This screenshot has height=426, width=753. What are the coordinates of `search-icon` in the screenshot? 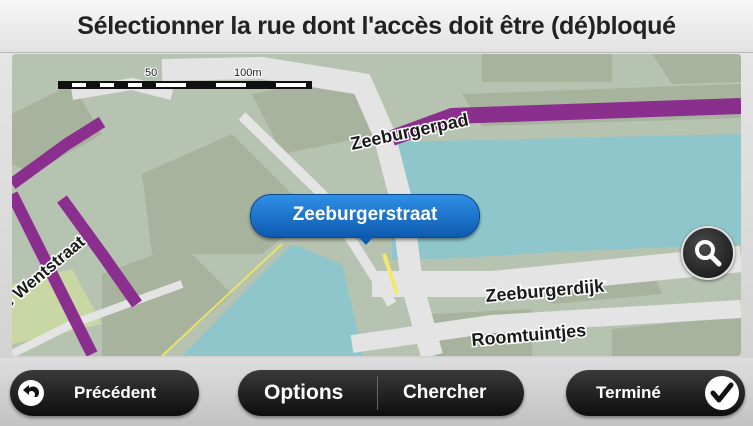 It's located at (708, 253).